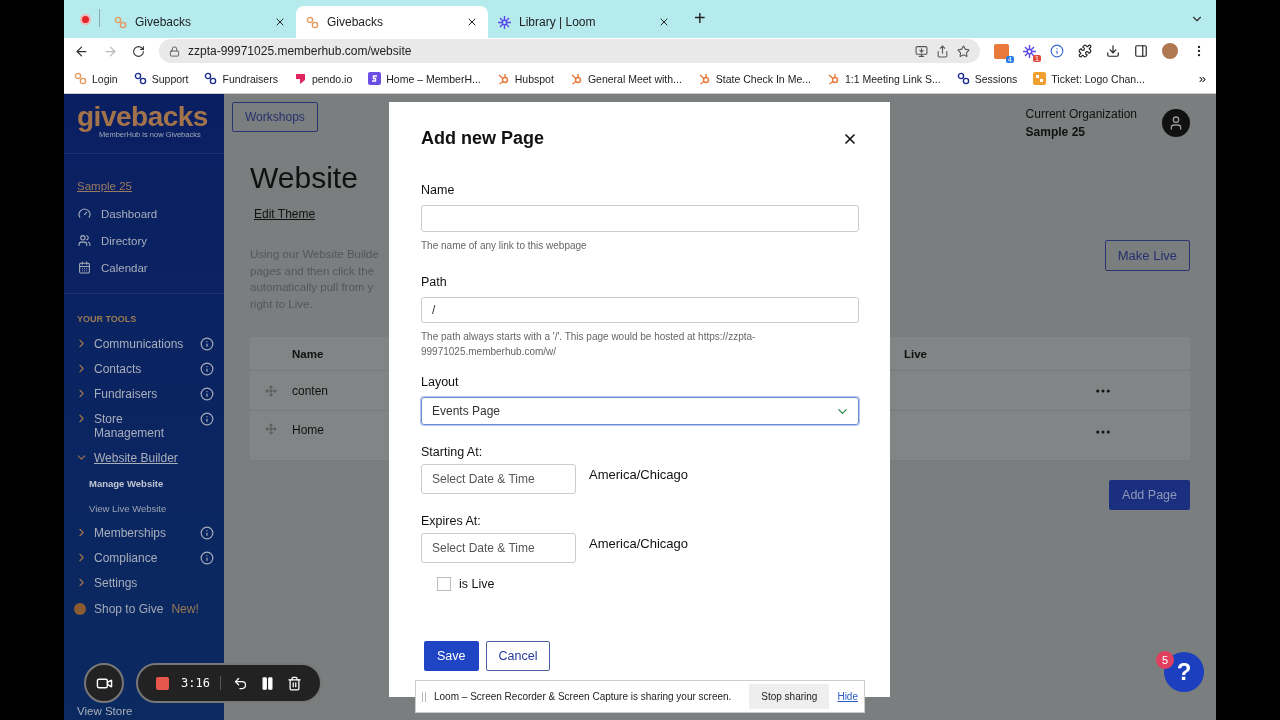 The image size is (1280, 720). I want to click on field-hint: The path always starts with a '/'. This page would be hosted at https://zzpta-99971025.memberhub.com/w/, so click(589, 345).